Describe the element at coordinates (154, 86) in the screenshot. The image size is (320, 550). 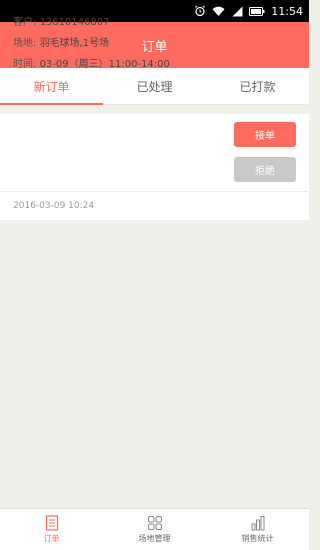
I see `tab-label: 已处理` at that location.